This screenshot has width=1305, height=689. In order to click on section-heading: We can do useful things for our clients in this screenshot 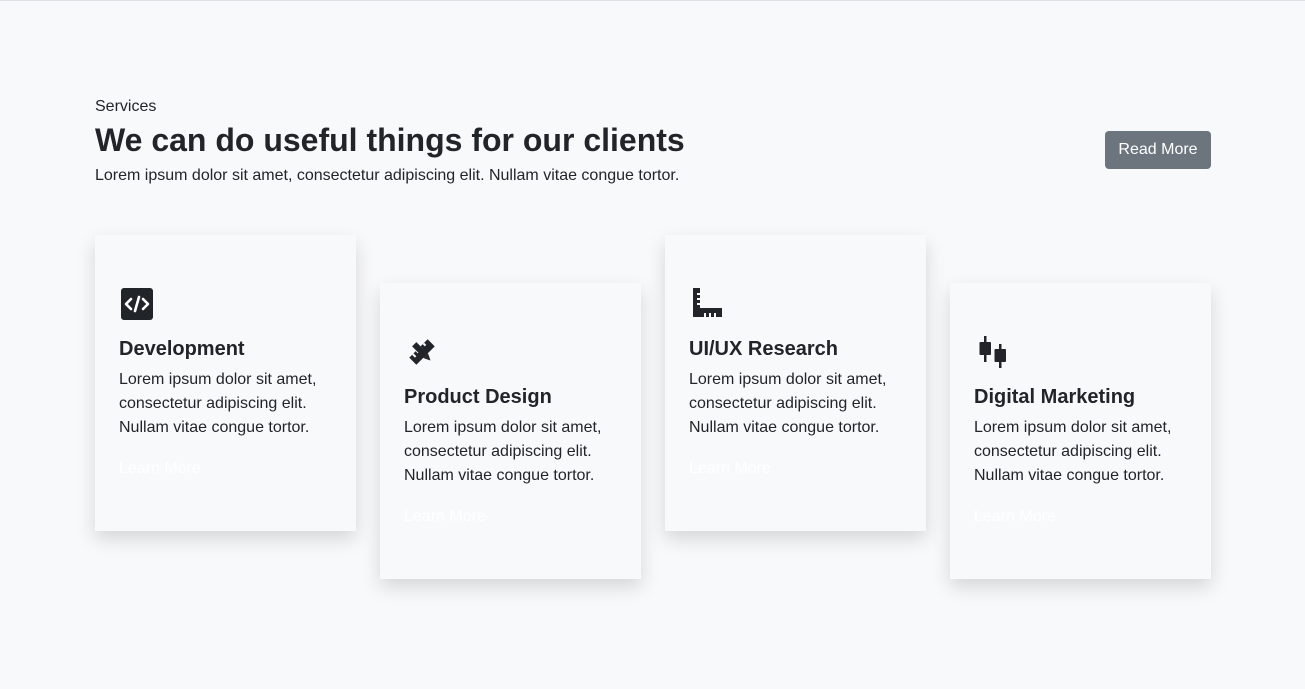, I will do `click(390, 140)`.